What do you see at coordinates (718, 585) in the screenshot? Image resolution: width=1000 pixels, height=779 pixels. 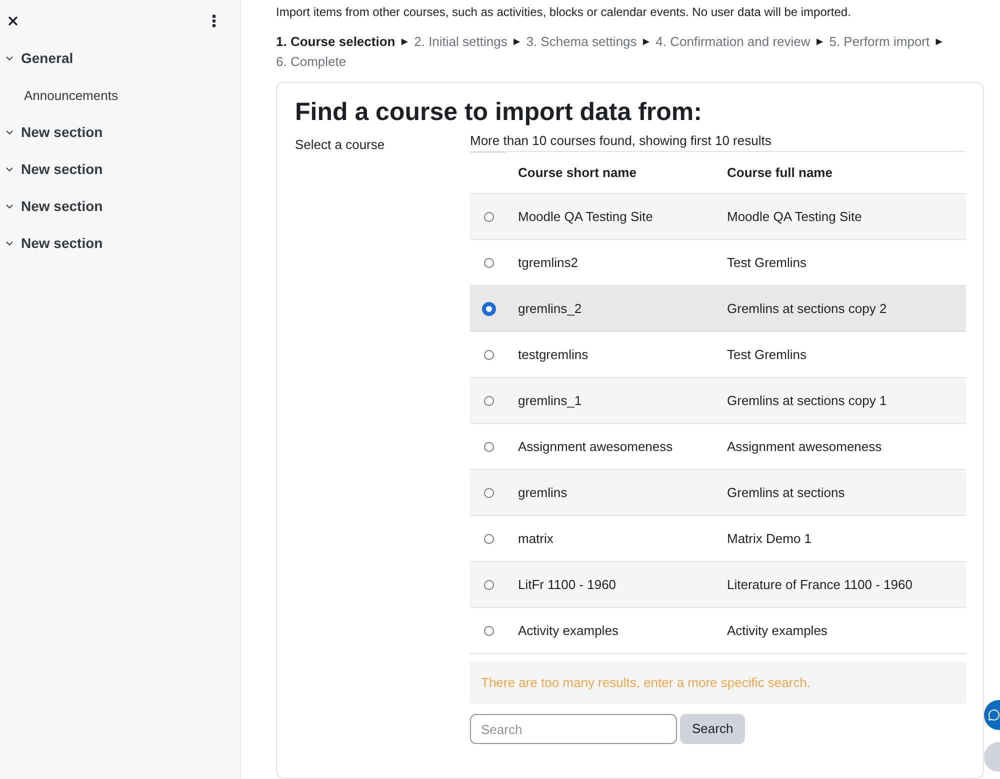 I see `course-row: LitFr 1100 - 1960 Literature of France 1100 - 1960` at bounding box center [718, 585].